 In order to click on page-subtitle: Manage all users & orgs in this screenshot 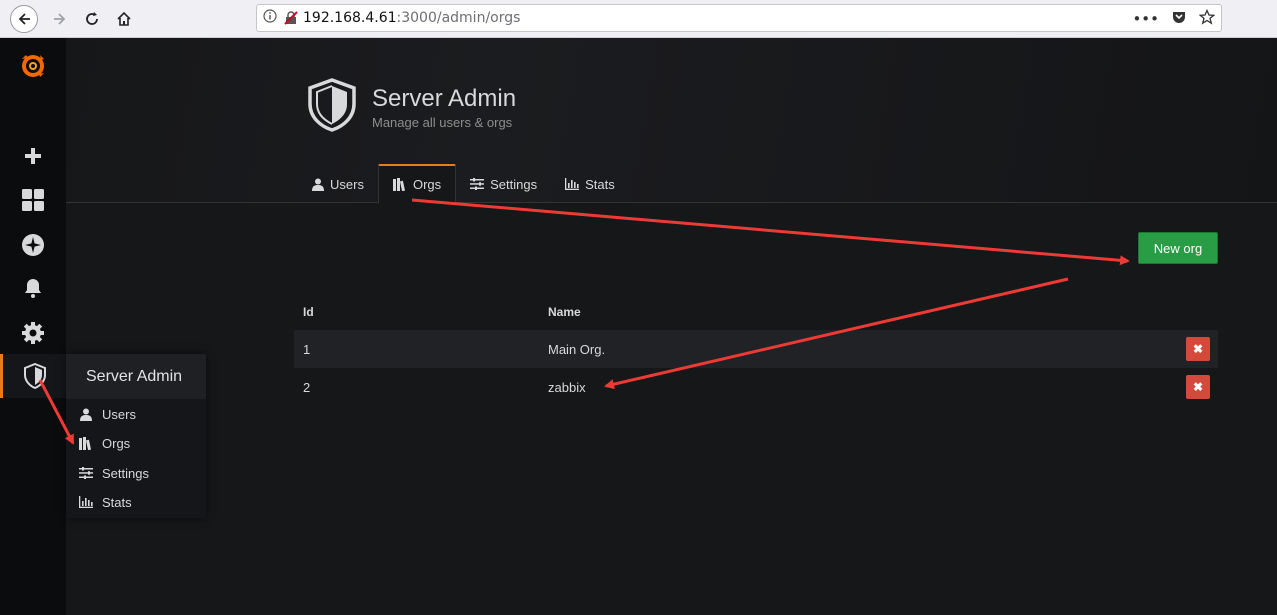, I will do `click(442, 122)`.